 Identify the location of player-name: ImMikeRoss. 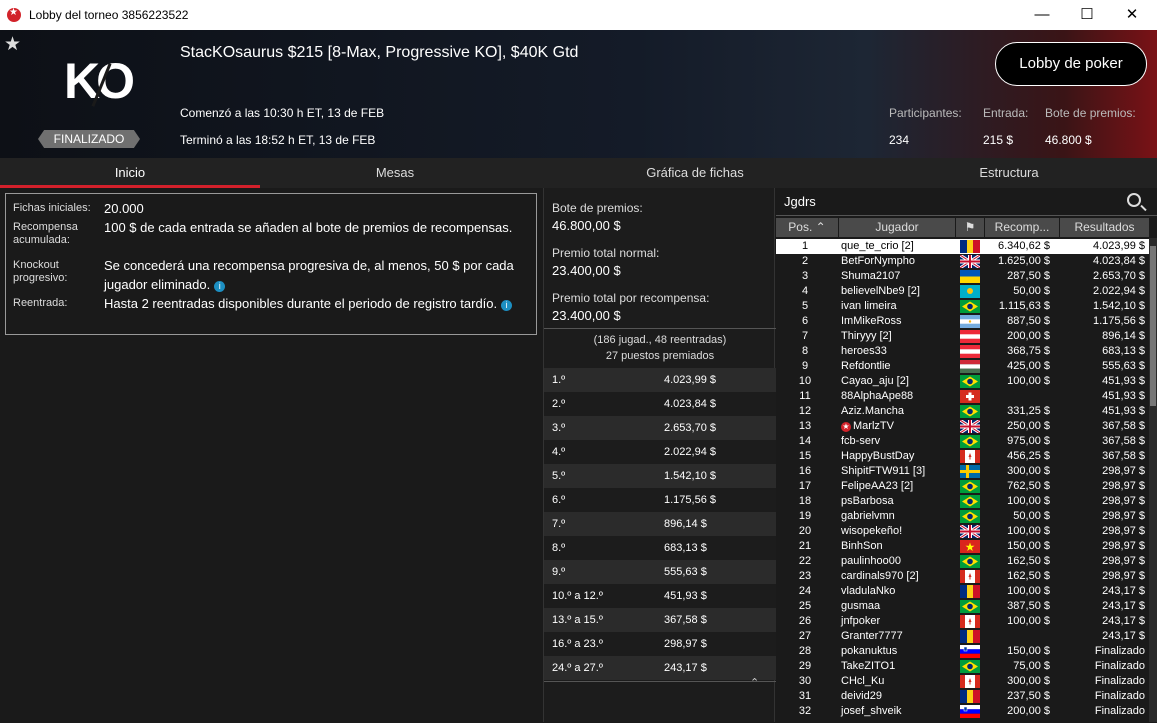
(871, 321).